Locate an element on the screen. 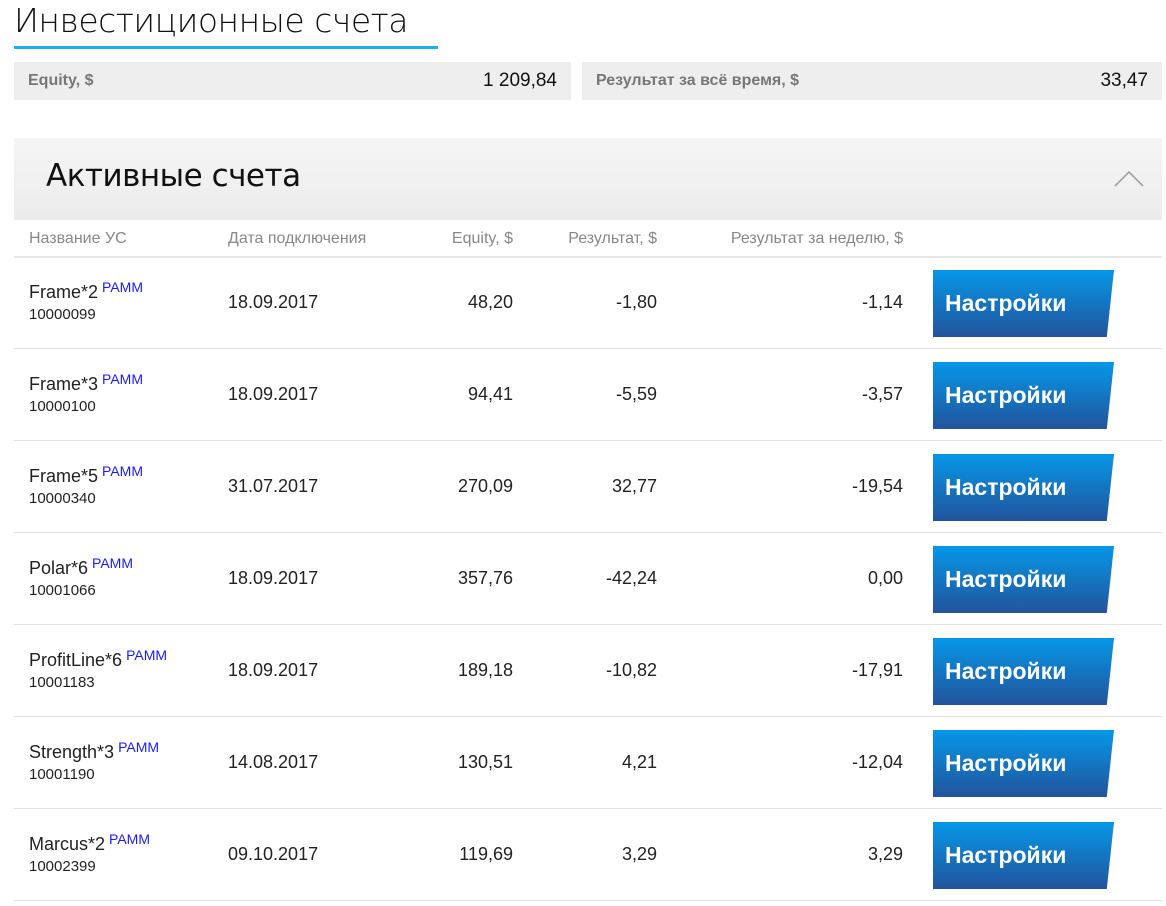 This screenshot has height=906, width=1166. col-week-result: Результат за неделю, $ is located at coordinates (816, 238).